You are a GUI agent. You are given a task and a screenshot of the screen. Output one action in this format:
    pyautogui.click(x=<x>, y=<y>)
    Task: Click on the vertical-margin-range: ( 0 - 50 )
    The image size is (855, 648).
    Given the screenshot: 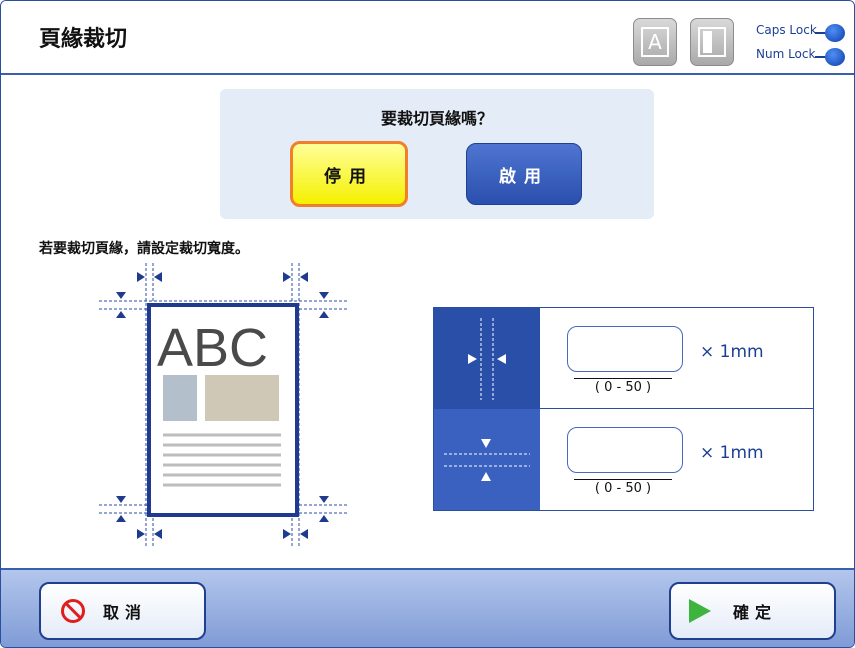 What is the action you would take?
    pyautogui.click(x=623, y=487)
    